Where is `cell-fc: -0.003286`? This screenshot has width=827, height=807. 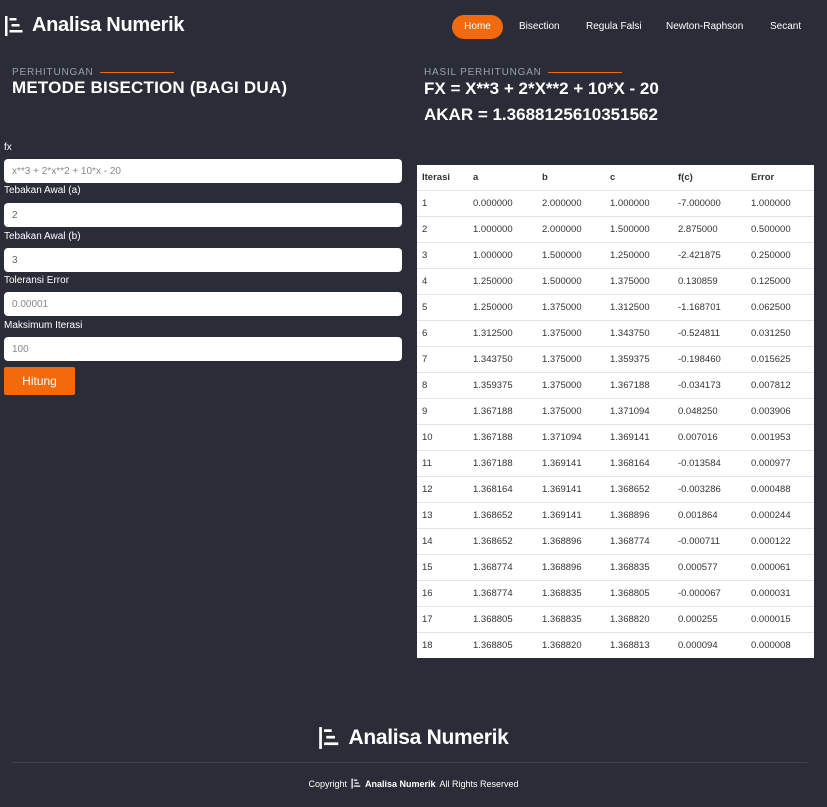 cell-fc: -0.003286 is located at coordinates (709, 489).